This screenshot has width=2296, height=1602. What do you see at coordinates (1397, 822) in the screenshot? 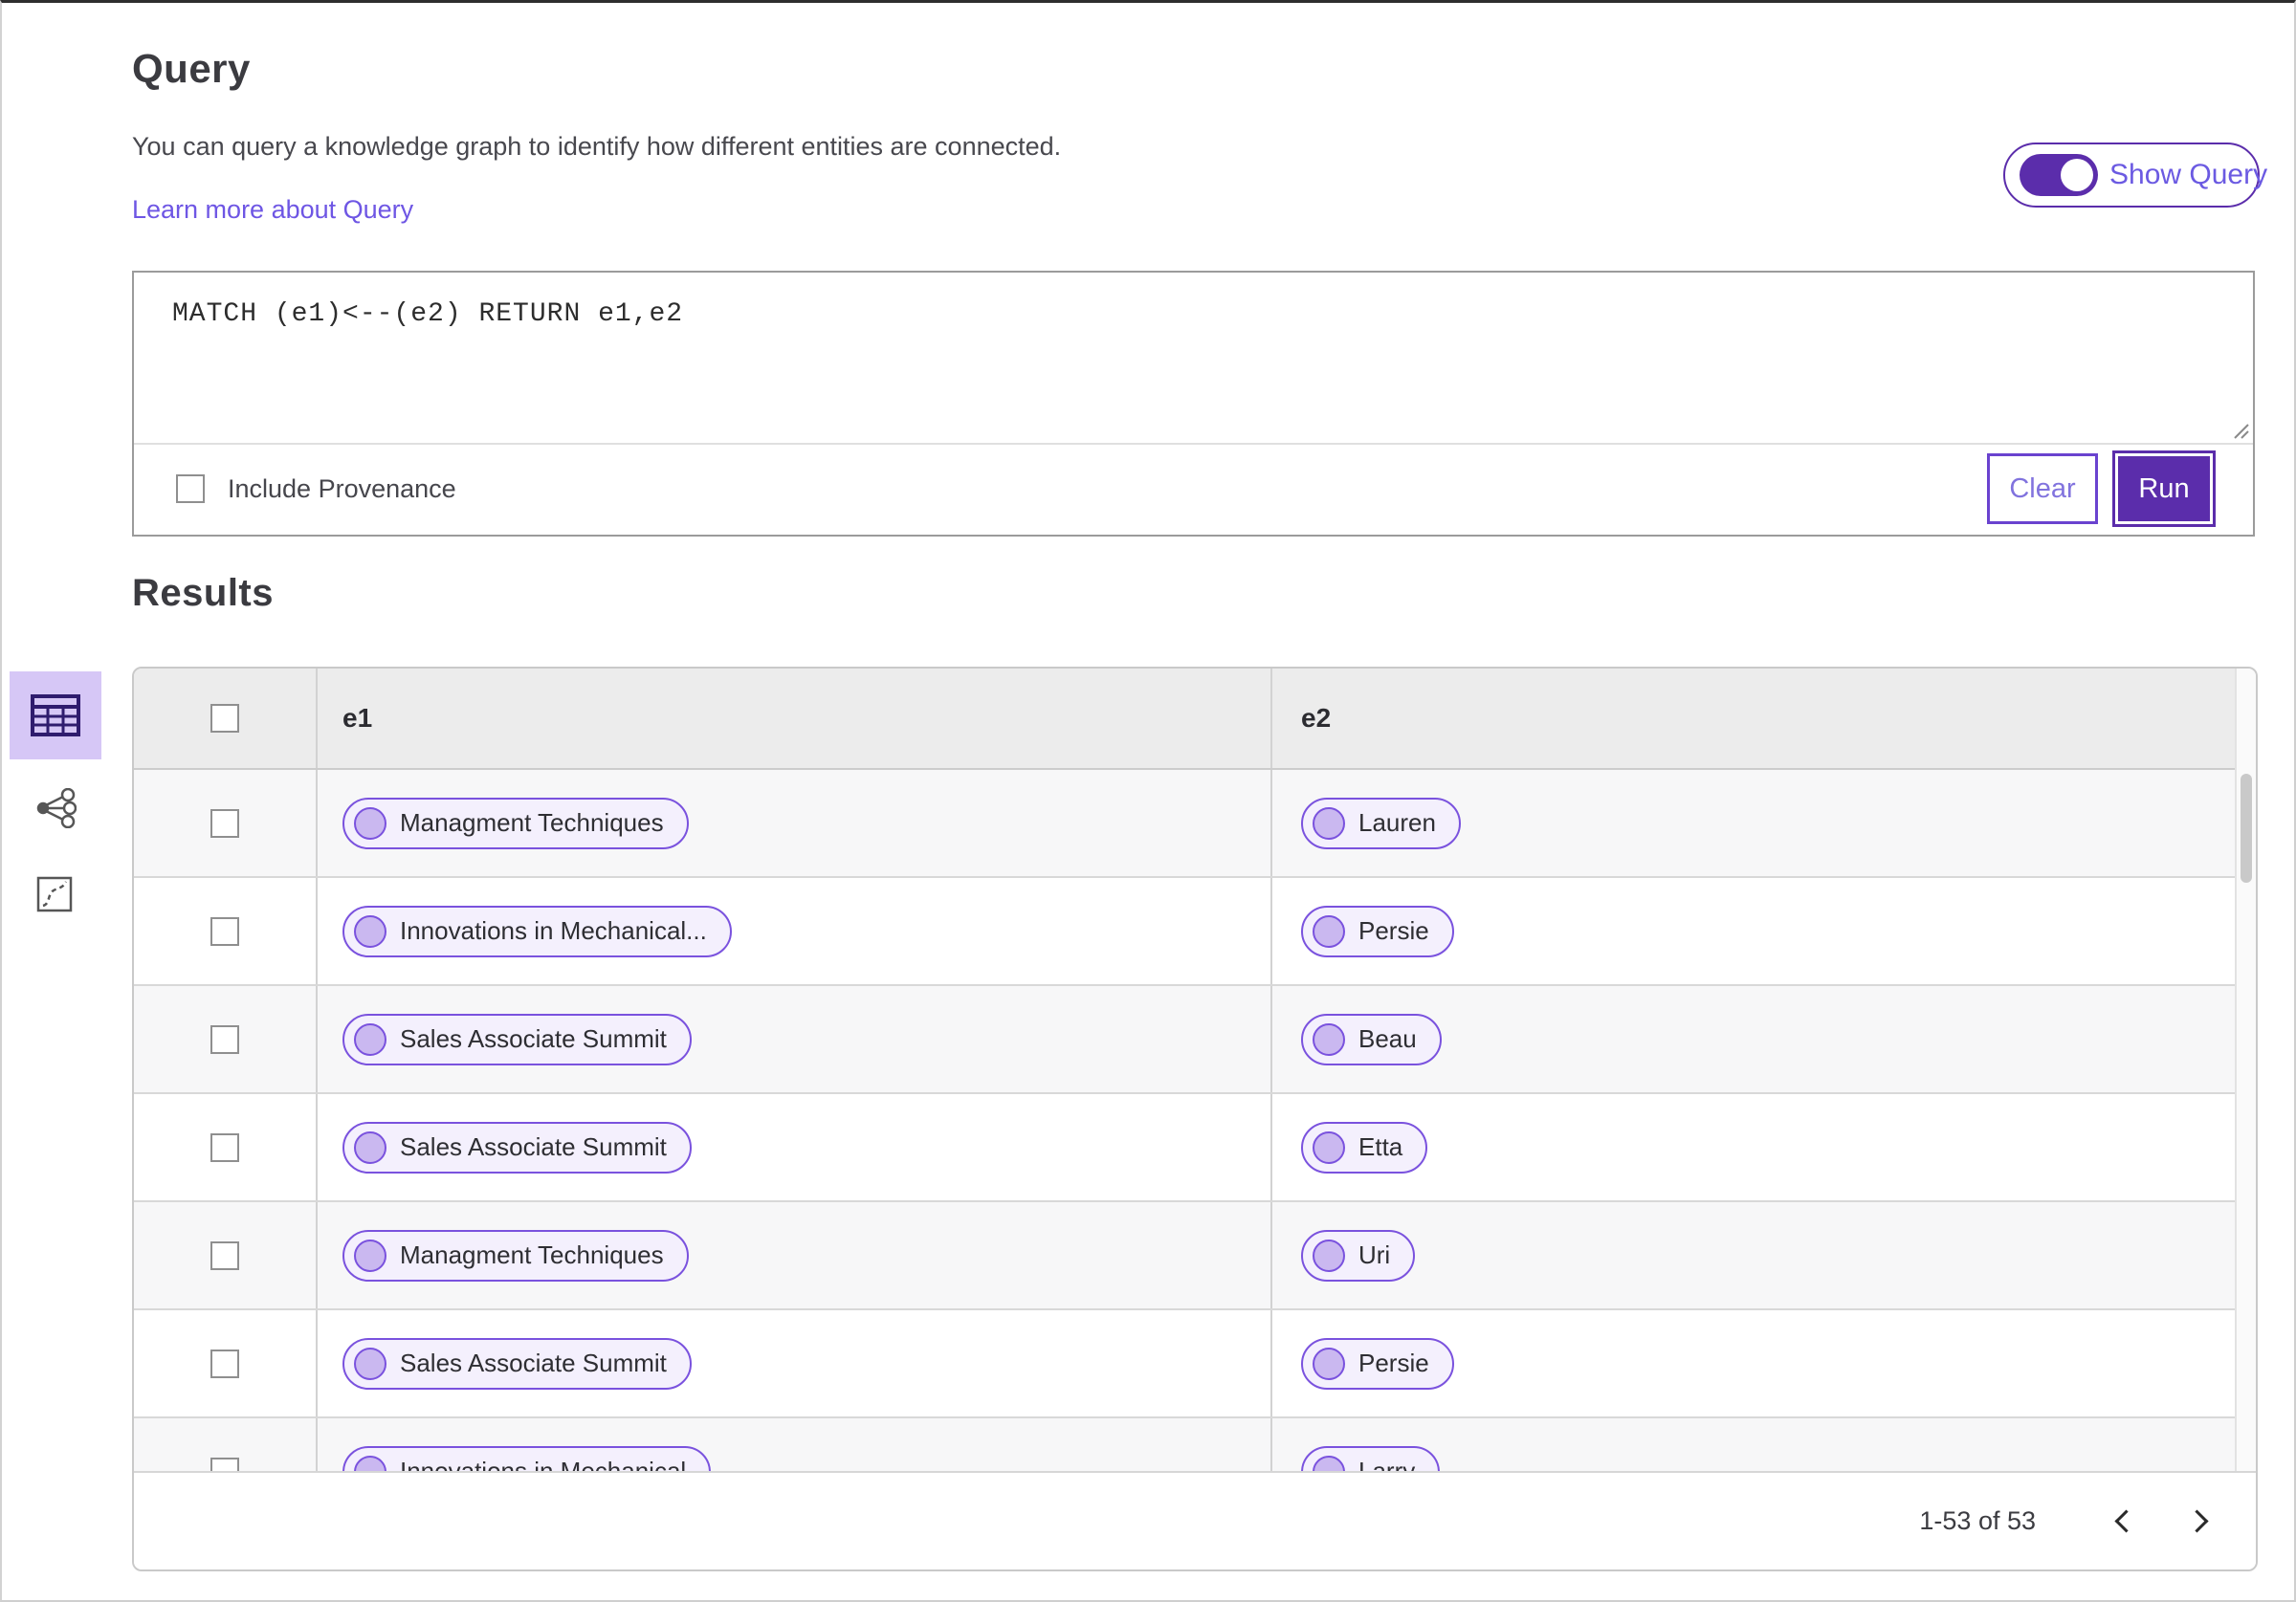
I see `entity-label: Lauren` at bounding box center [1397, 822].